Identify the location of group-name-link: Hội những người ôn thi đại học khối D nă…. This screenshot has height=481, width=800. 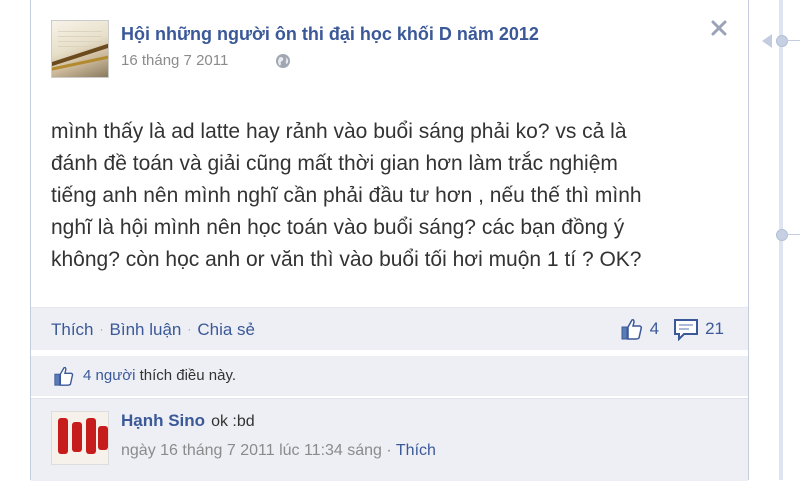
(330, 34).